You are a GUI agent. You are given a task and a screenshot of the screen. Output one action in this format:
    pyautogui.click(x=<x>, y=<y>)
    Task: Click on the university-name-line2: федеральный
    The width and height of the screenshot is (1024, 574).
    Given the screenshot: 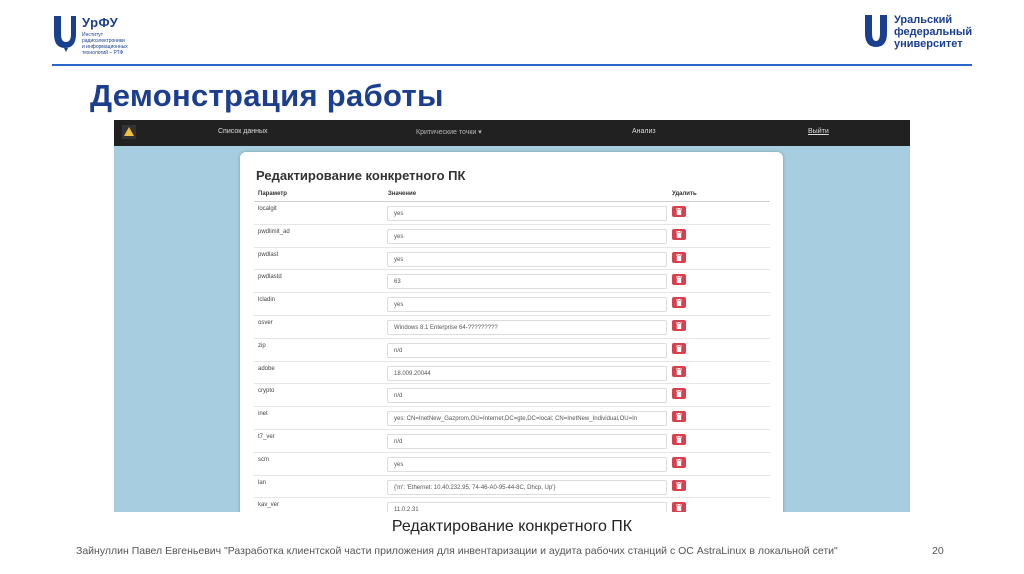 What is the action you would take?
    pyautogui.click(x=933, y=32)
    